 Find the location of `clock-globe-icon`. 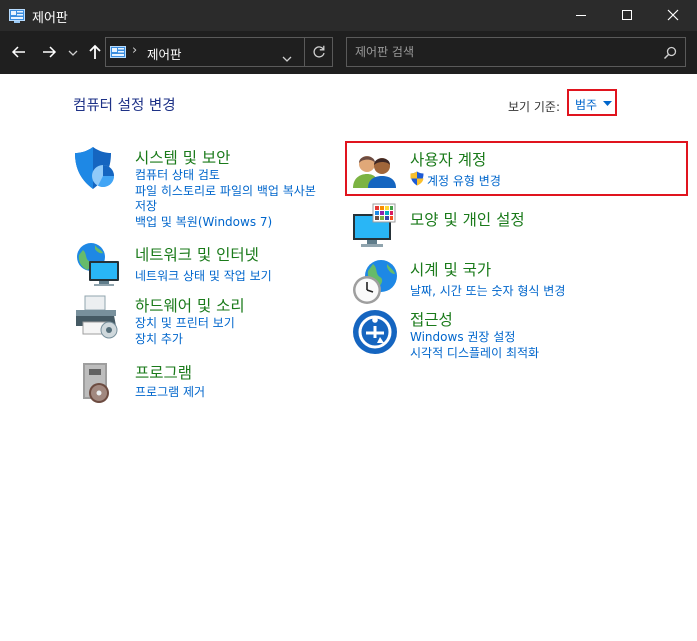

clock-globe-icon is located at coordinates (375, 282).